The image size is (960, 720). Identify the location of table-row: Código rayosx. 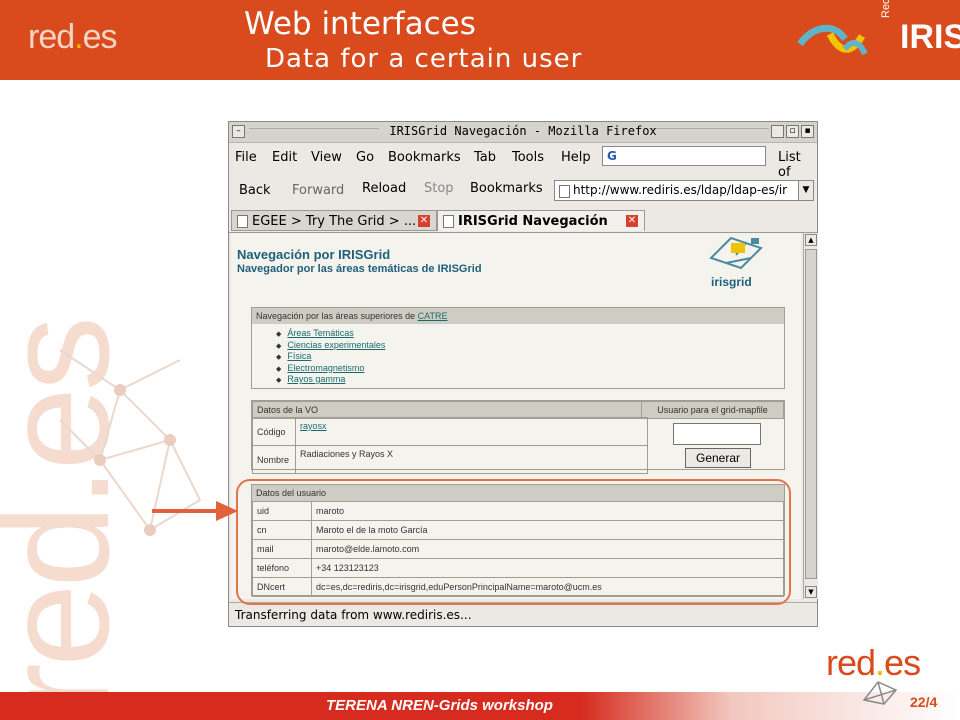
(450, 431).